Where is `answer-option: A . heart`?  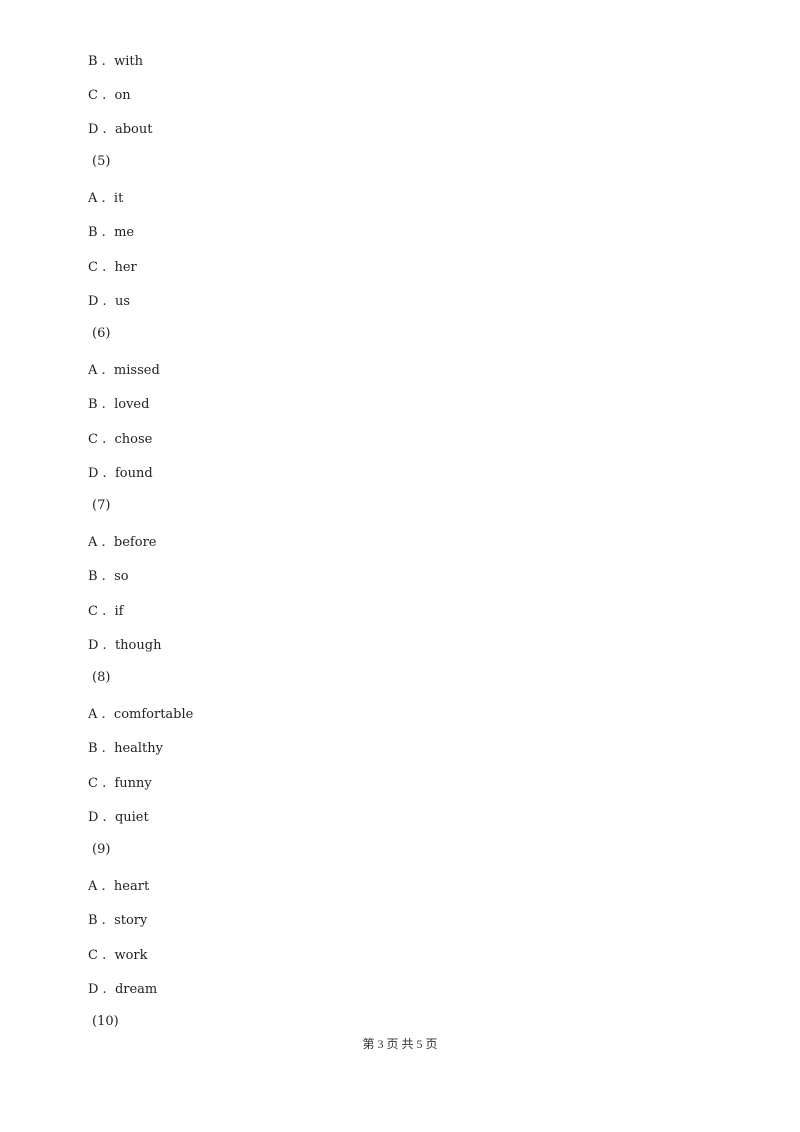
answer-option: A . heart is located at coordinates (119, 886).